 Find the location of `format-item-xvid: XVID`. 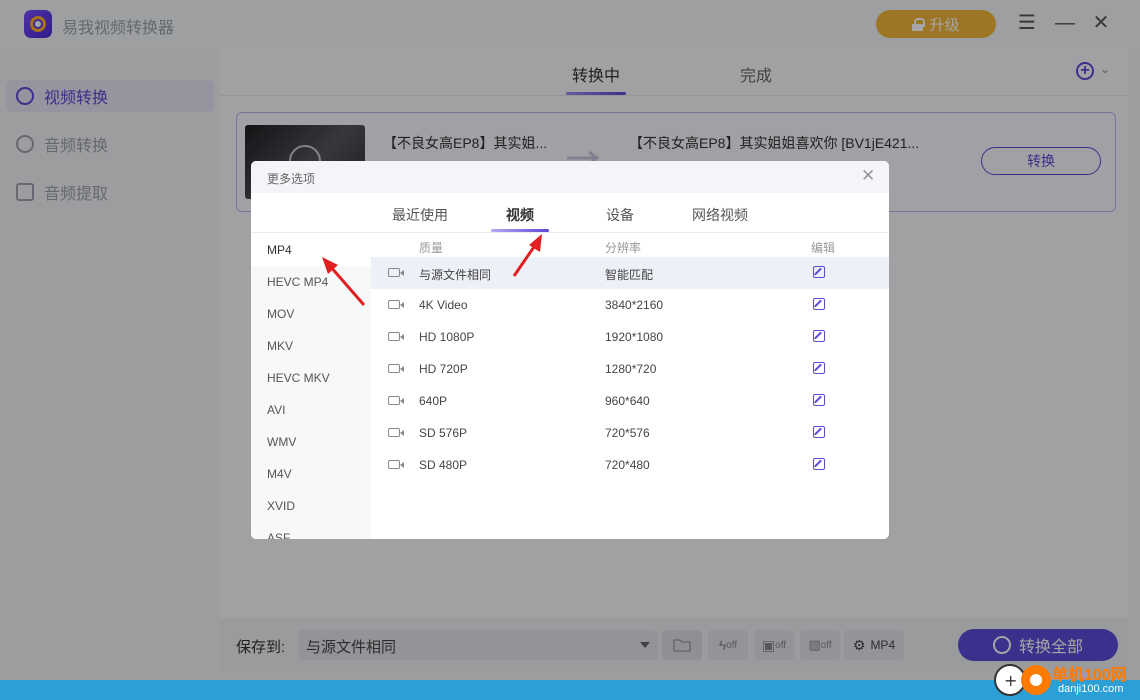

format-item-xvid: XVID is located at coordinates (311, 506).